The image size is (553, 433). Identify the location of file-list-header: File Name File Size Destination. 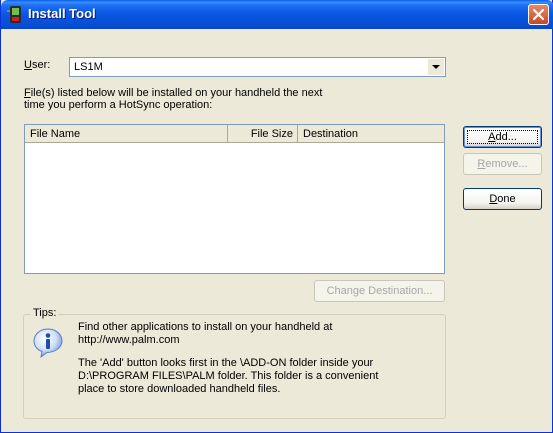
(234, 134).